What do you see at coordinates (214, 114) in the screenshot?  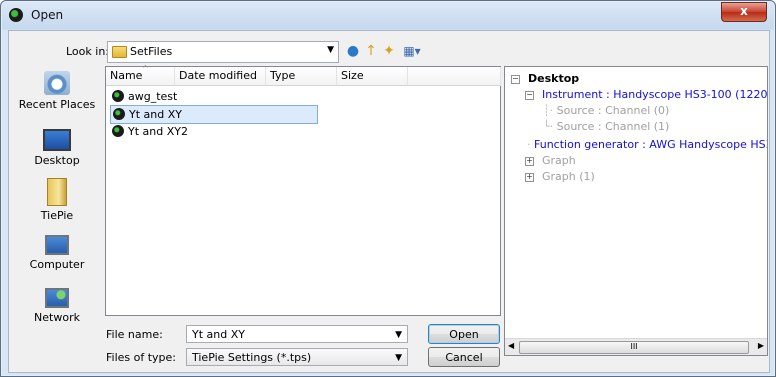 I see `file-row-selected: Yt and XY` at bounding box center [214, 114].